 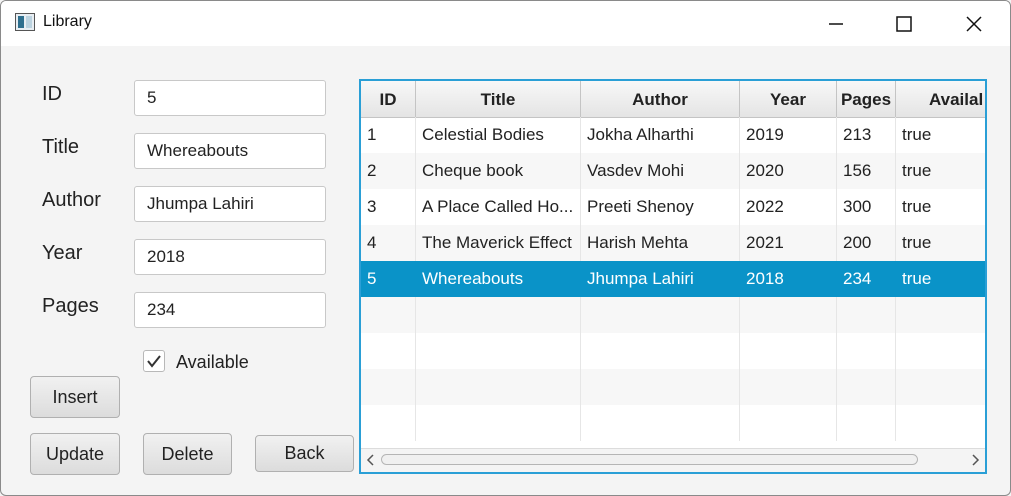 What do you see at coordinates (230, 204) in the screenshot?
I see `author-field: Jhumpa Lahiri` at bounding box center [230, 204].